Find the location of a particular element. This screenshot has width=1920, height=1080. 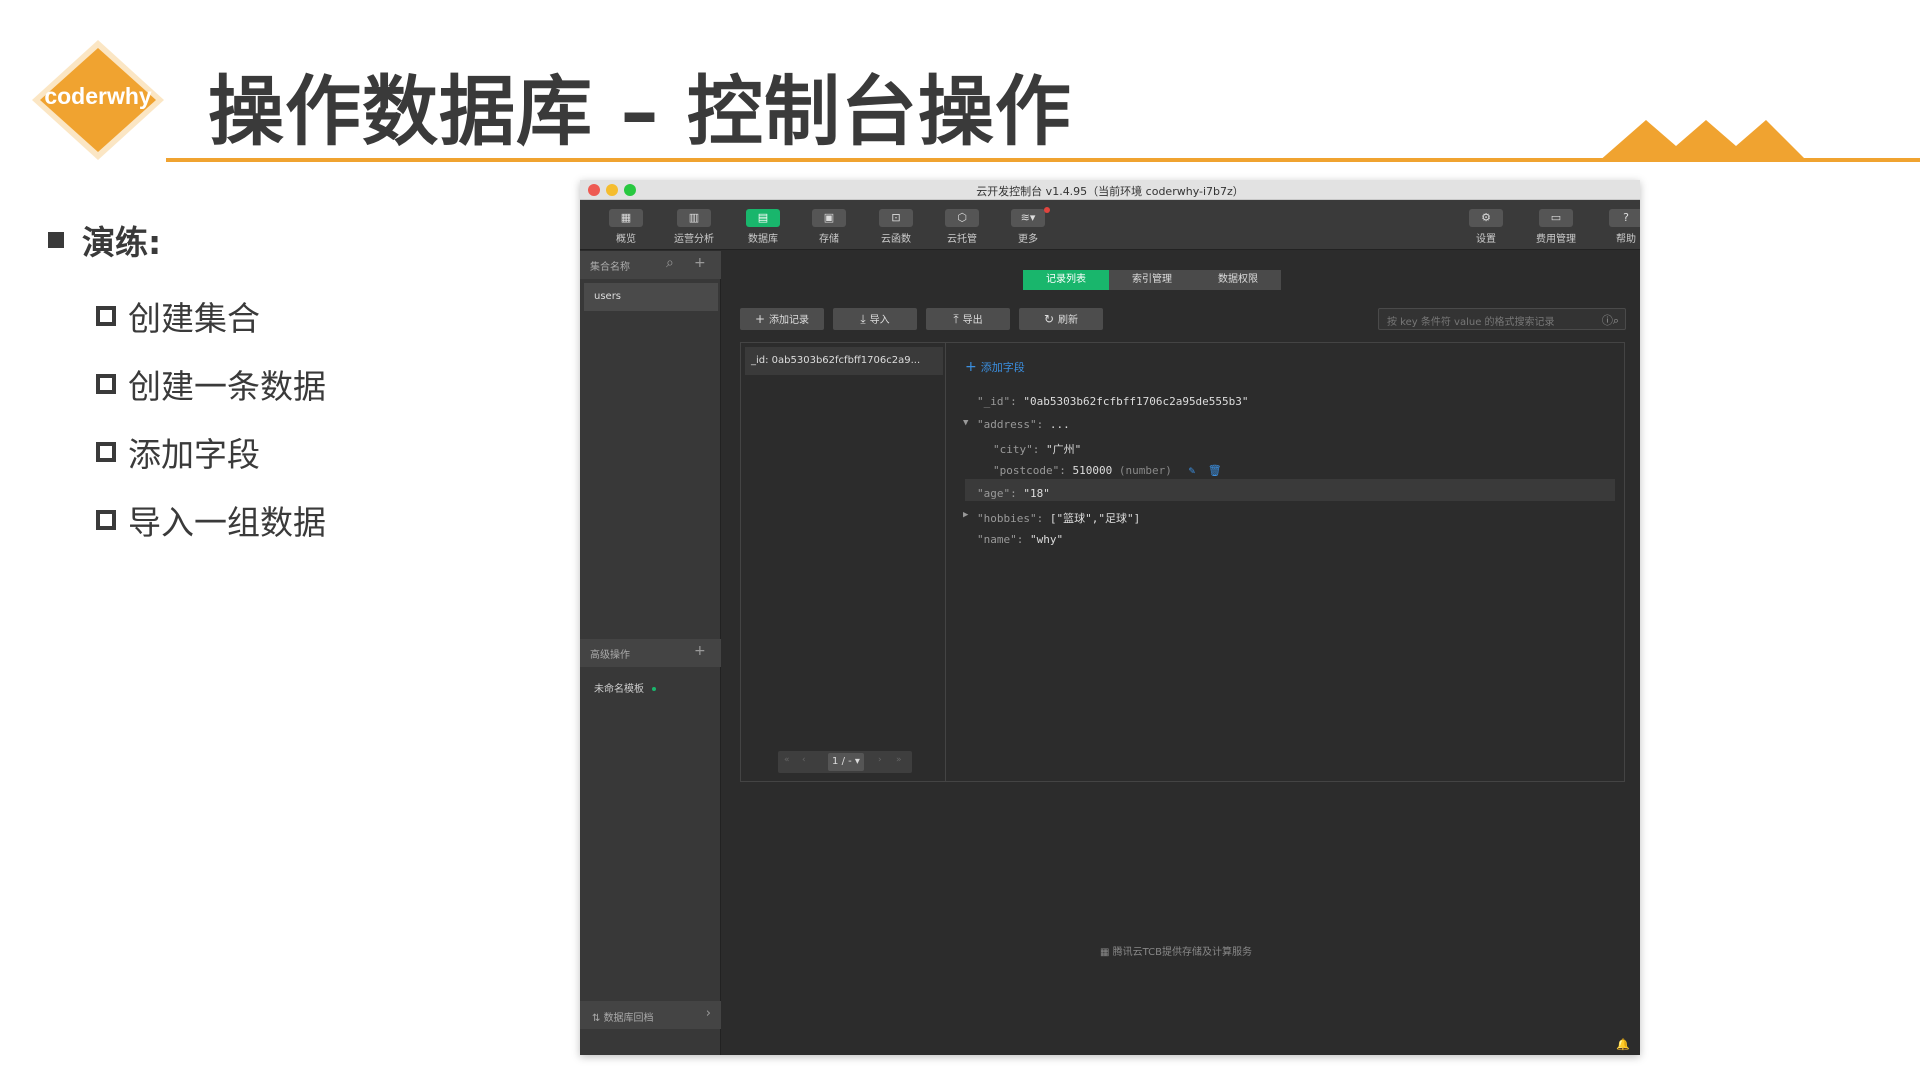

tab-index-management: 索引管理 is located at coordinates (1152, 280).